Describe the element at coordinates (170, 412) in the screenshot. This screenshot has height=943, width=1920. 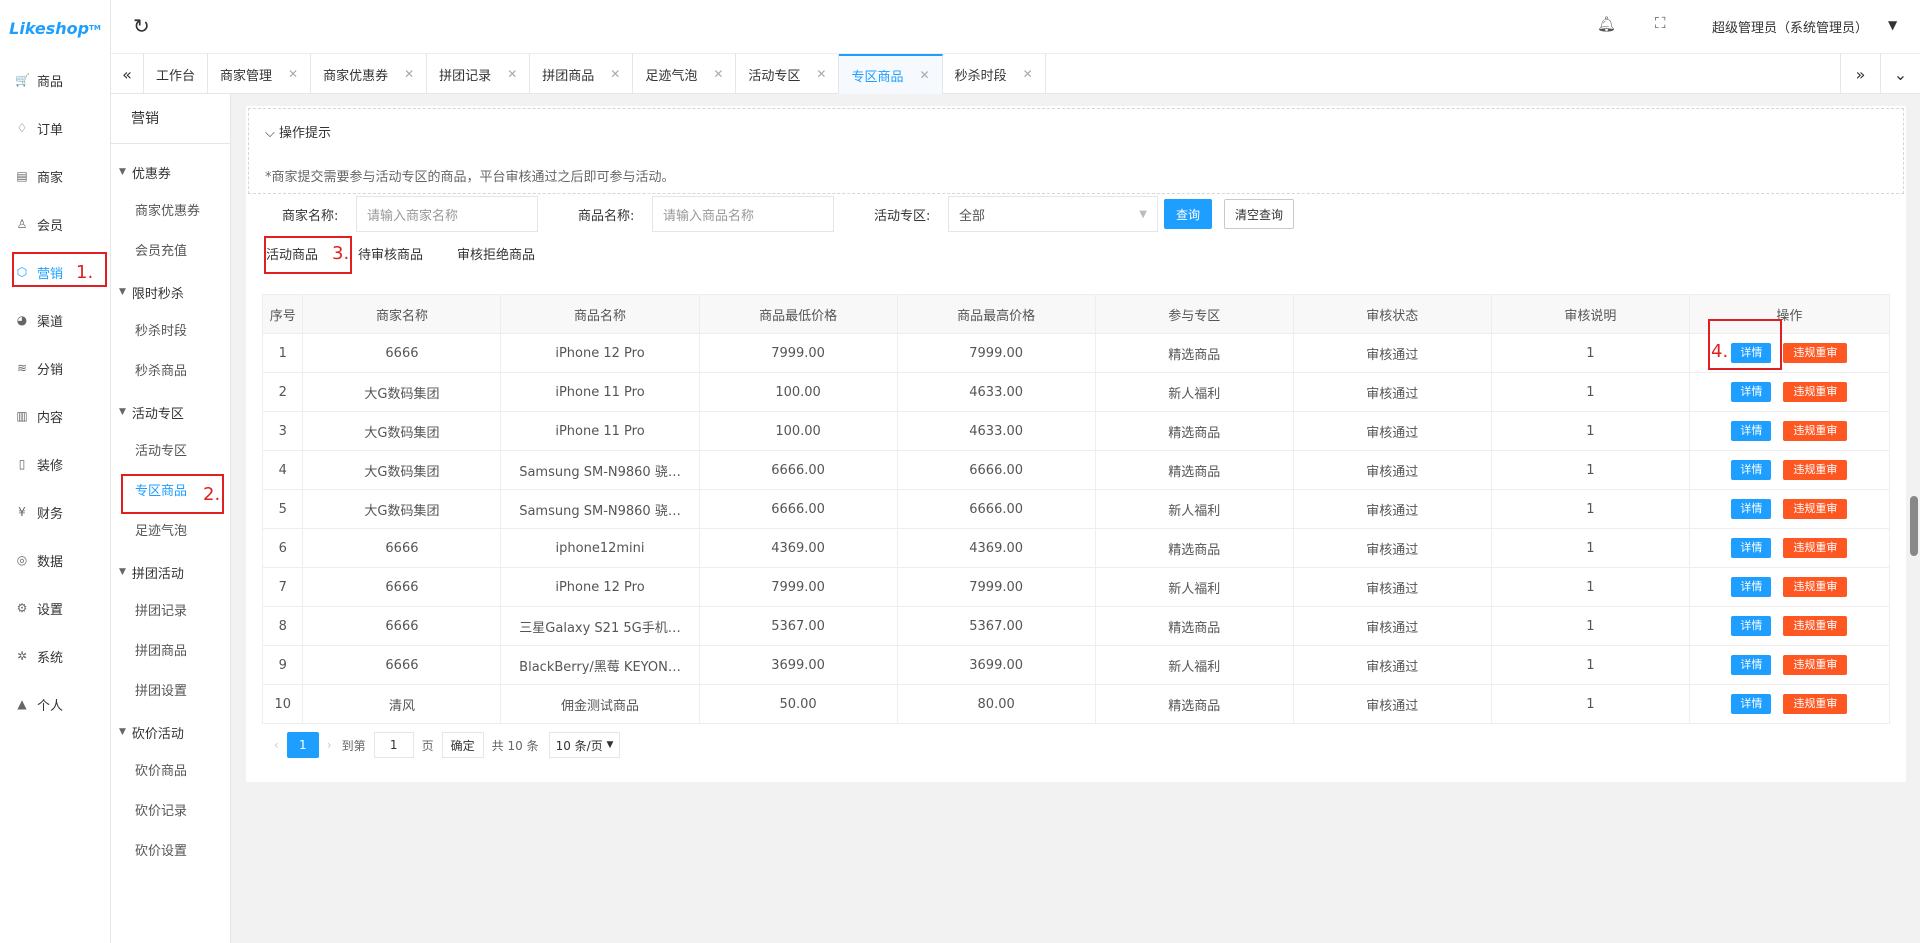
I see `sub-nav-group: ▼ 活动专区` at that location.